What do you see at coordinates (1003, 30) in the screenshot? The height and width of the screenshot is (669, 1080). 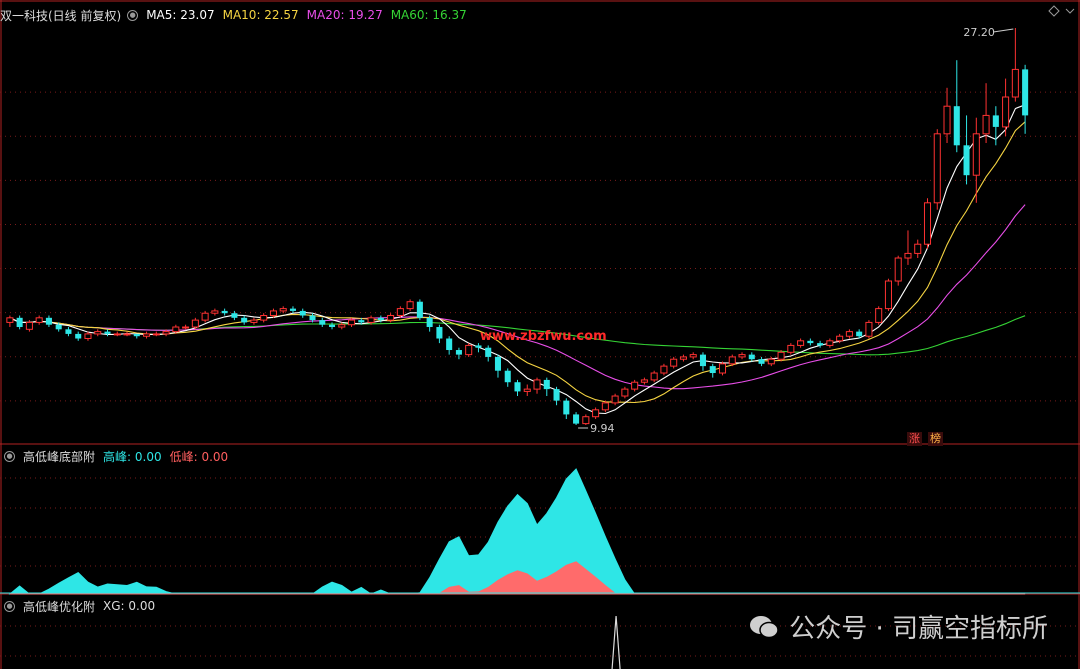 I see `high-marker-line` at bounding box center [1003, 30].